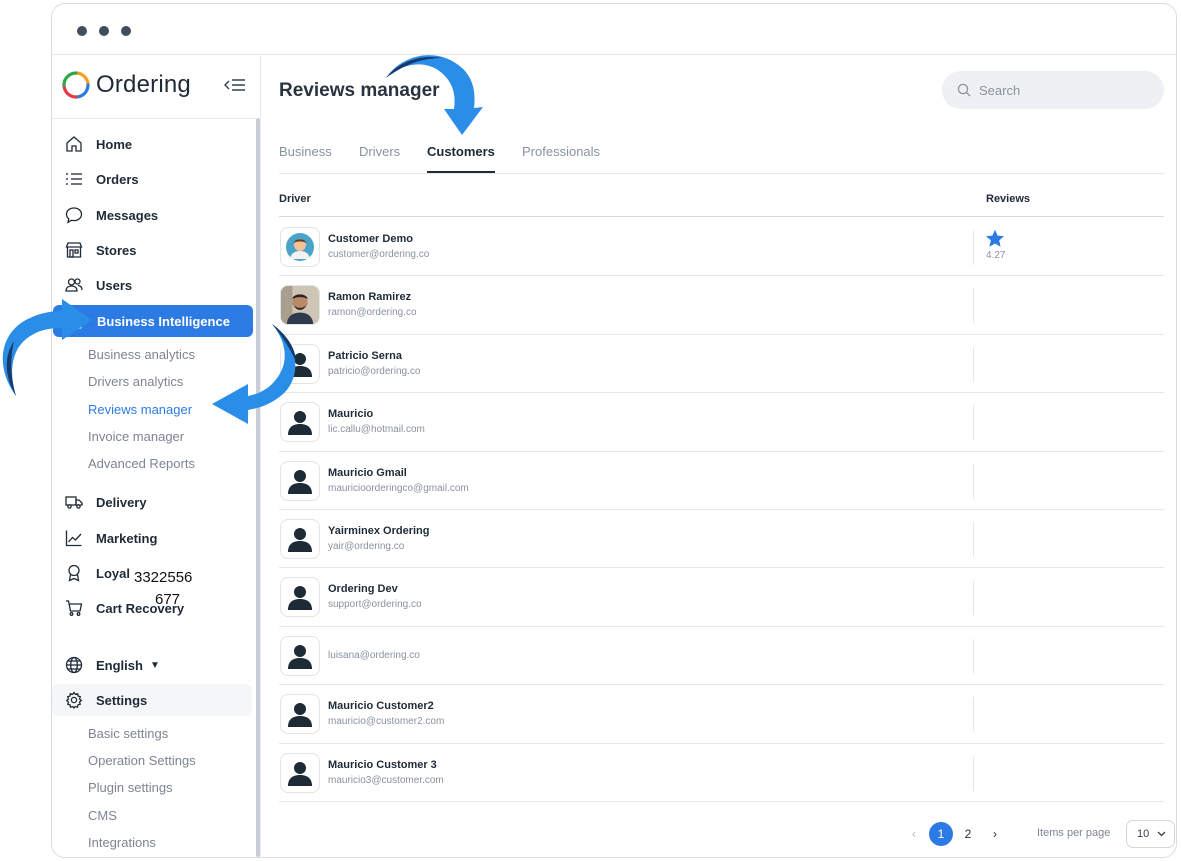 The height and width of the screenshot is (861, 1181). Describe the element at coordinates (130, 787) in the screenshot. I see `sidebar-subitem-plugin-settings: Plugin settings` at that location.